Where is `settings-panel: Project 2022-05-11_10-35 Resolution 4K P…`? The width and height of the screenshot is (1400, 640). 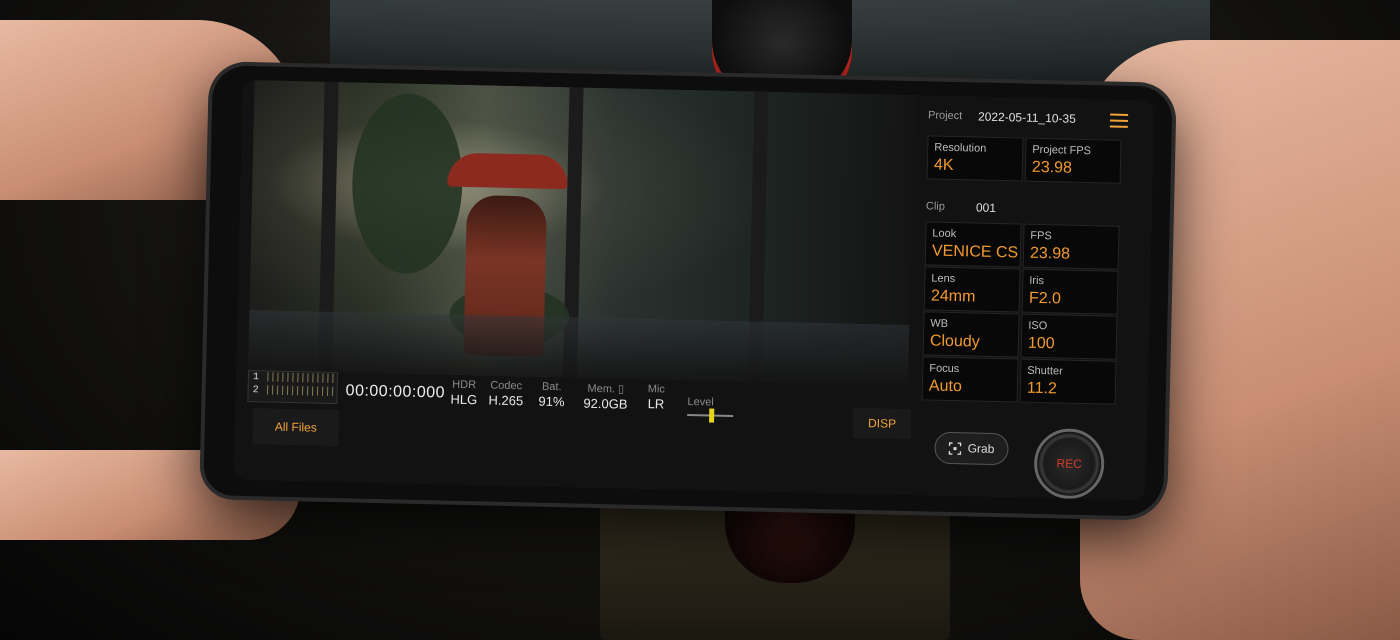
settings-panel: Project 2022-05-11_10-35 Resolution 4K P… is located at coordinates (1023, 258).